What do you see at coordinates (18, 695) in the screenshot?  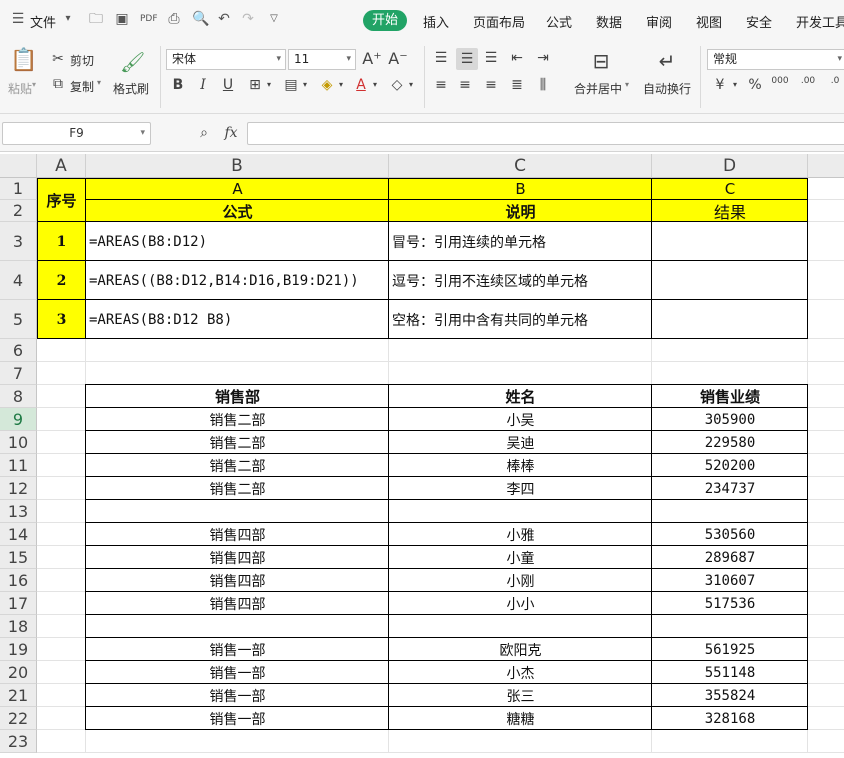 I see `row-header-21: 21` at bounding box center [18, 695].